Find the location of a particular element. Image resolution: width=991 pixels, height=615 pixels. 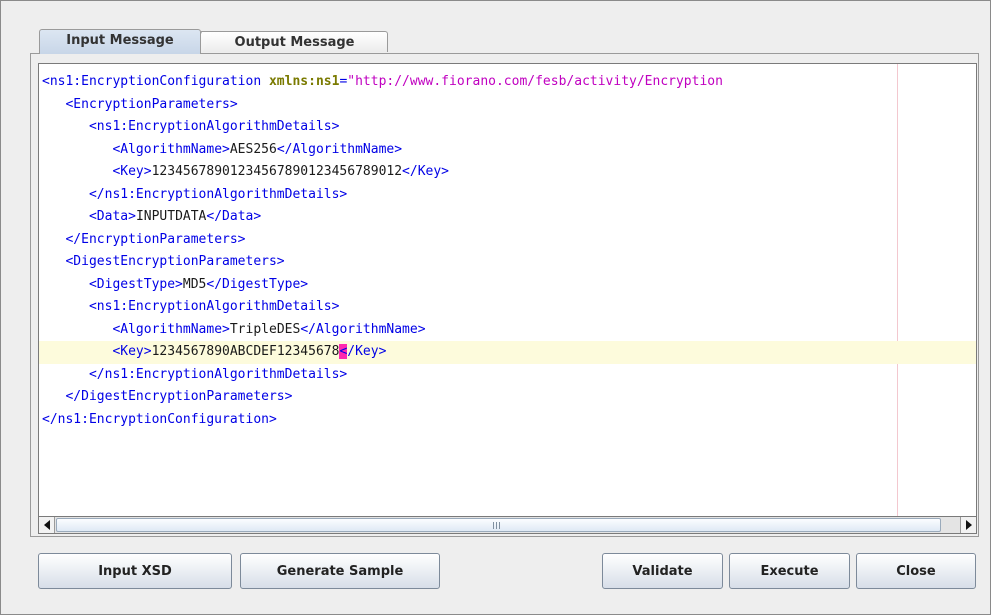

code-token: /Key> is located at coordinates (367, 351).